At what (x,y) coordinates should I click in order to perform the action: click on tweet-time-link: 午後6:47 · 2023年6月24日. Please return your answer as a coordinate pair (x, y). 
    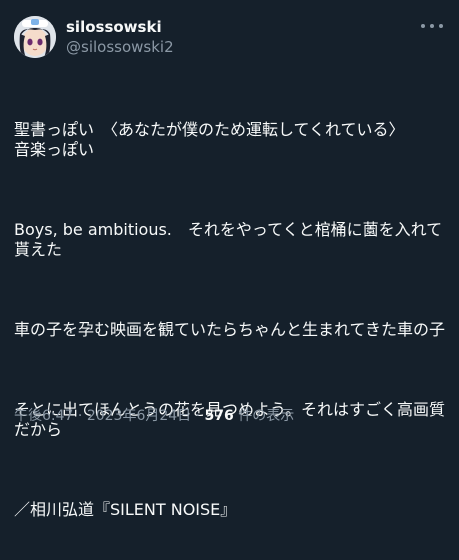
    Looking at the image, I should click on (102, 416).